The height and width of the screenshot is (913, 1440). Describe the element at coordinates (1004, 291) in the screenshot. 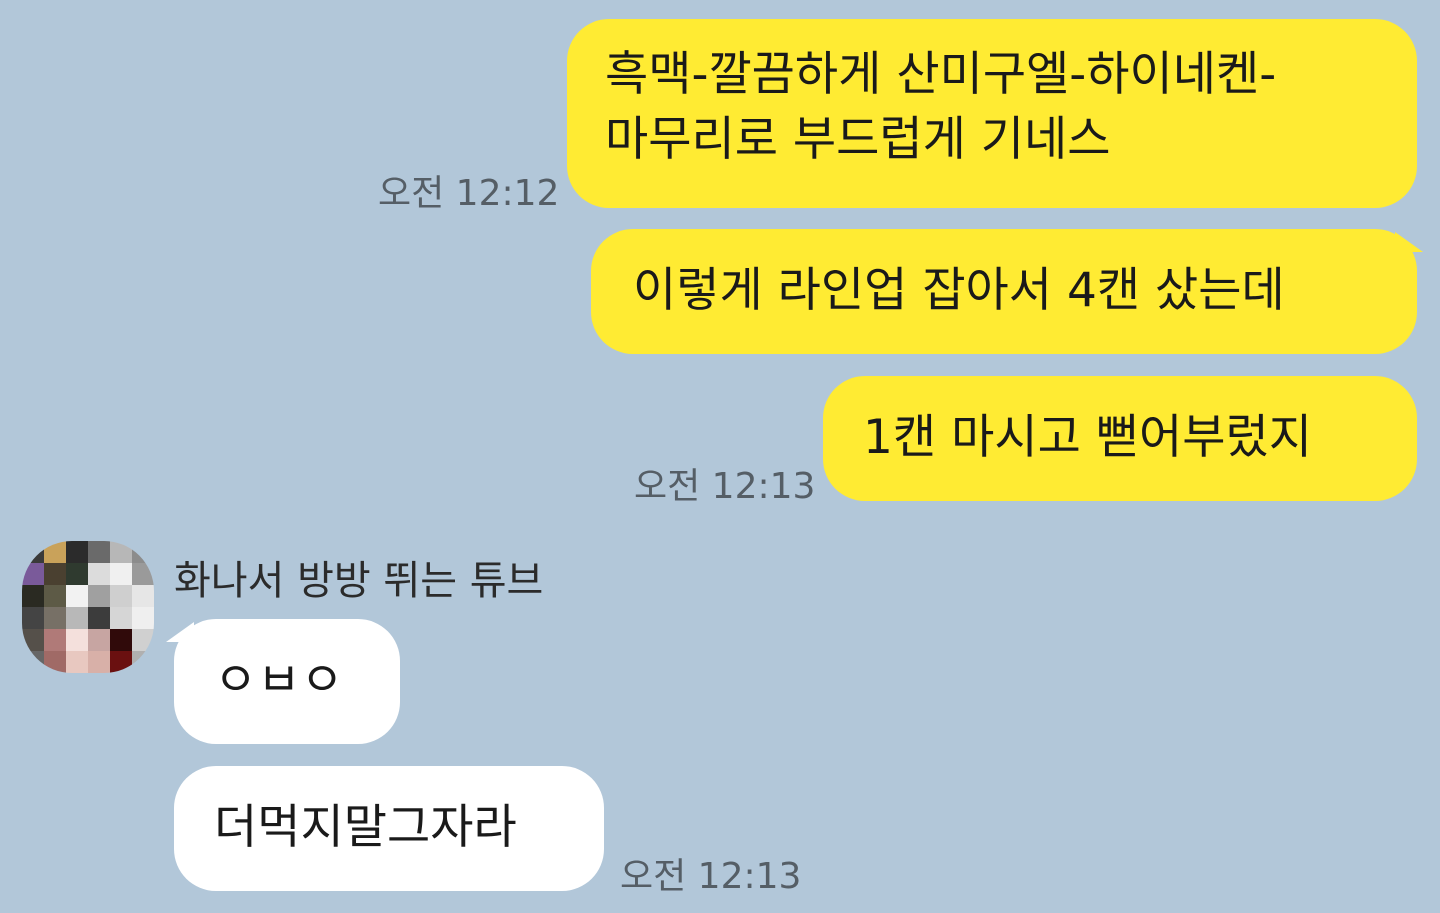

I see `sent-message-bubble: 이렇게 라인업 잡아서 4캔 샀는데` at that location.